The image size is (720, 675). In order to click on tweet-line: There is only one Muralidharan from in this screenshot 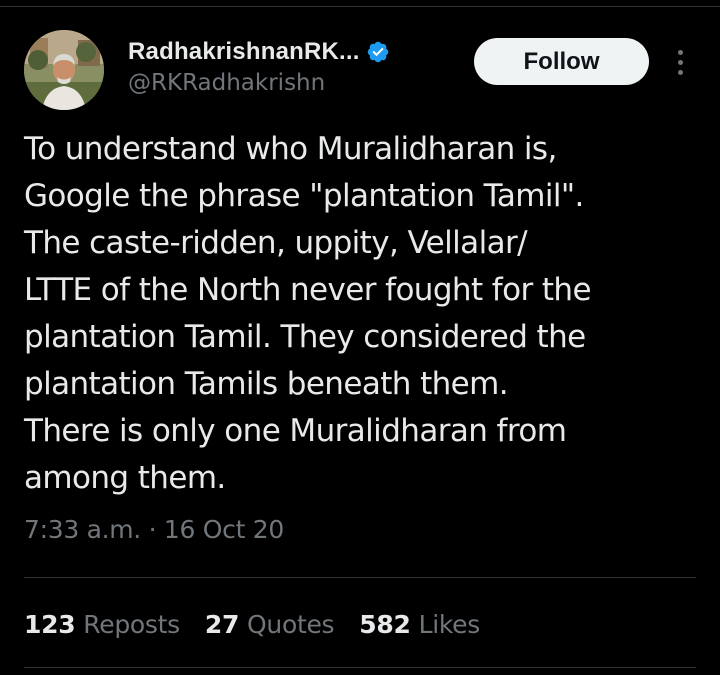, I will do `click(295, 431)`.